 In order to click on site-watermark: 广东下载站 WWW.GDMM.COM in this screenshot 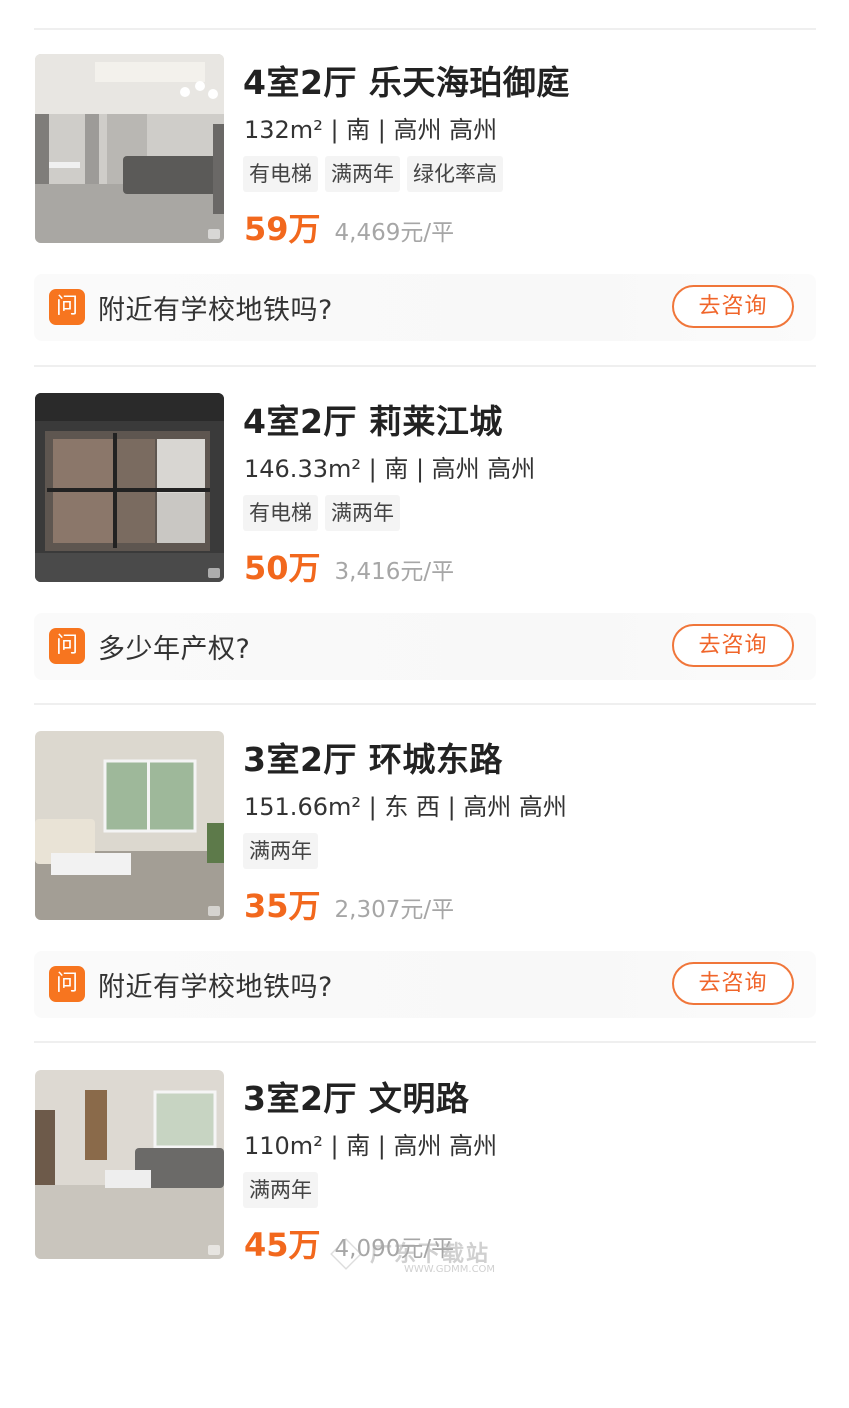, I will do `click(430, 1258)`.